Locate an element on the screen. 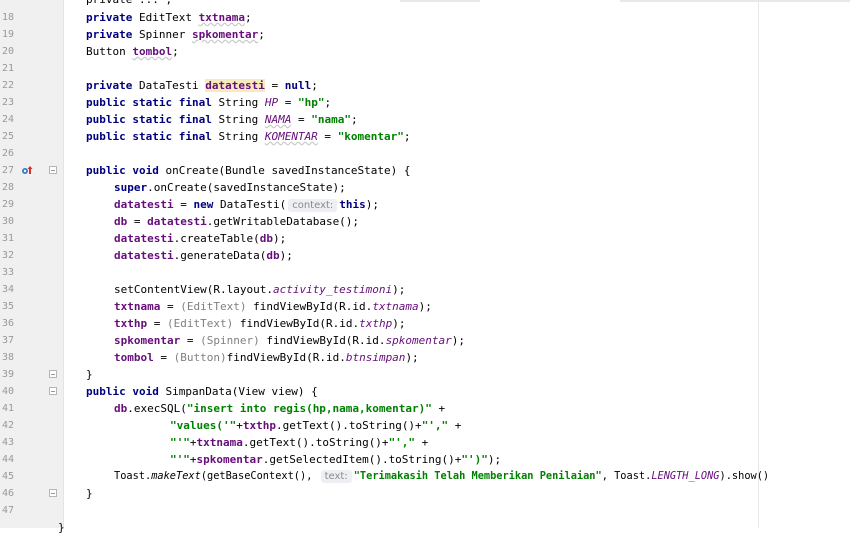 This screenshot has width=850, height=536. line-number: 25 is located at coordinates (8, 136).